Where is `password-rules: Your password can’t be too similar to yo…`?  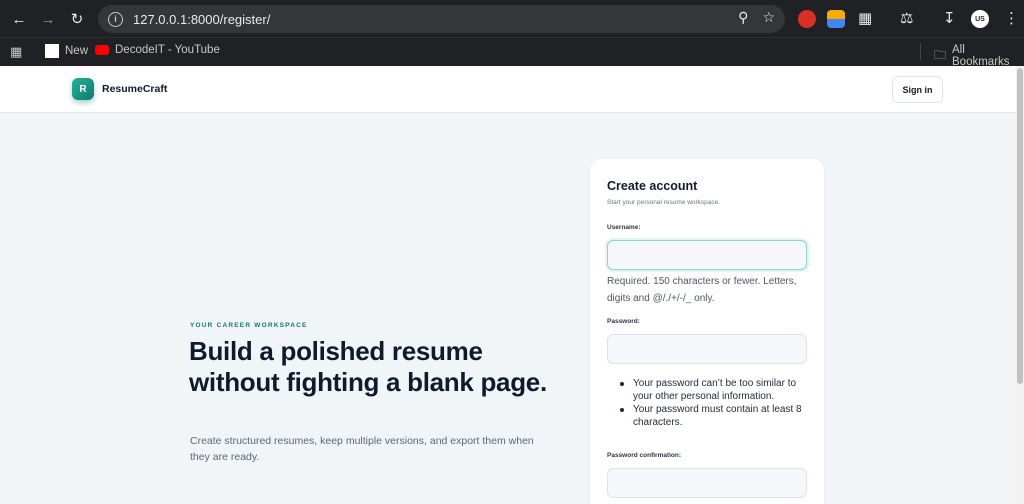 password-rules: Your password can’t be too similar to yo… is located at coordinates (712, 403).